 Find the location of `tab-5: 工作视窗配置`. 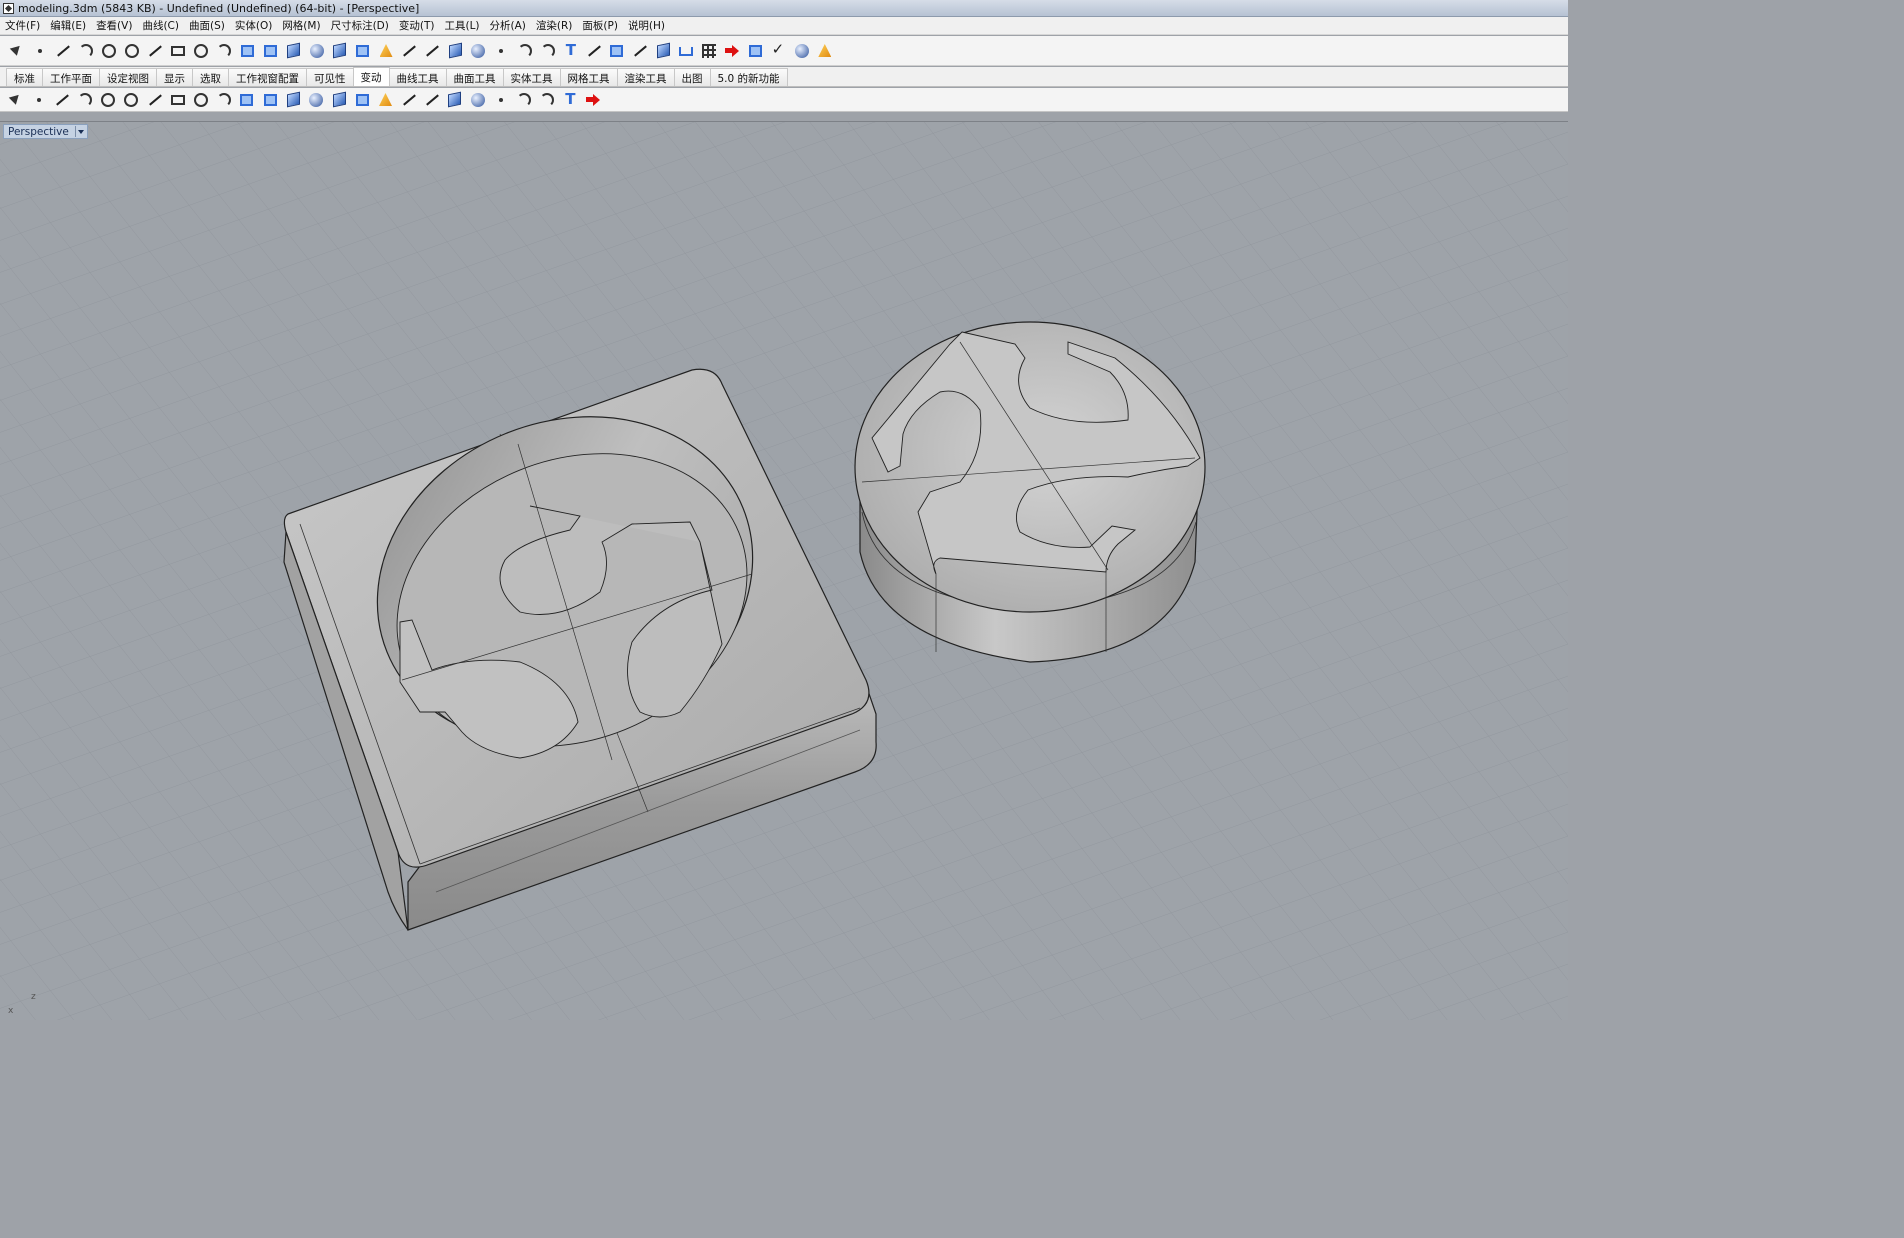

tab-5: 工作视窗配置 is located at coordinates (267, 77).